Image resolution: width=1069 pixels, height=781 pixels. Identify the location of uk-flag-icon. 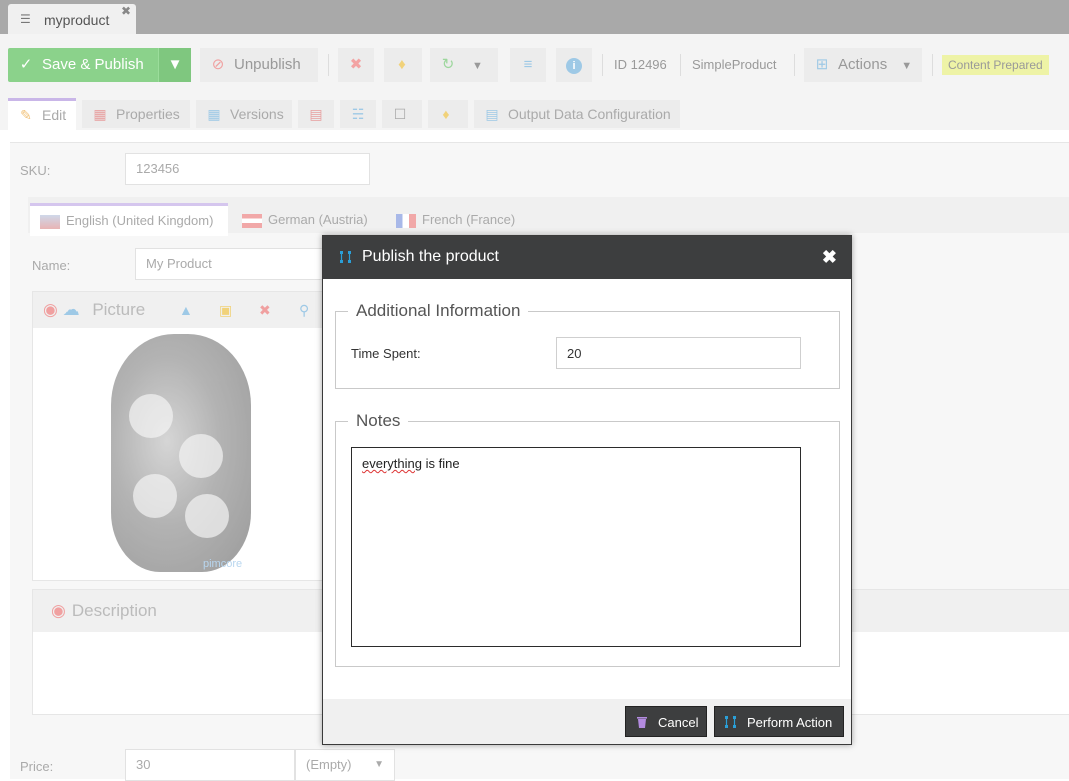
(50, 221).